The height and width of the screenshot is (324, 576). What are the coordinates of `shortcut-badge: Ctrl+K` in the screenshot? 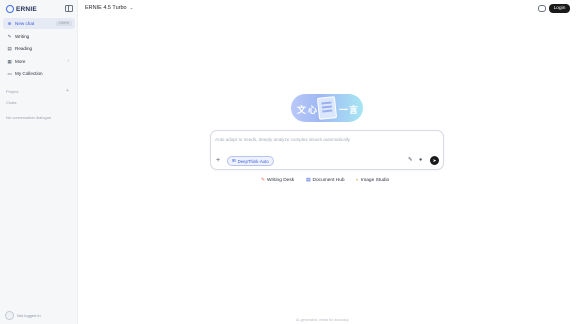 It's located at (64, 23).